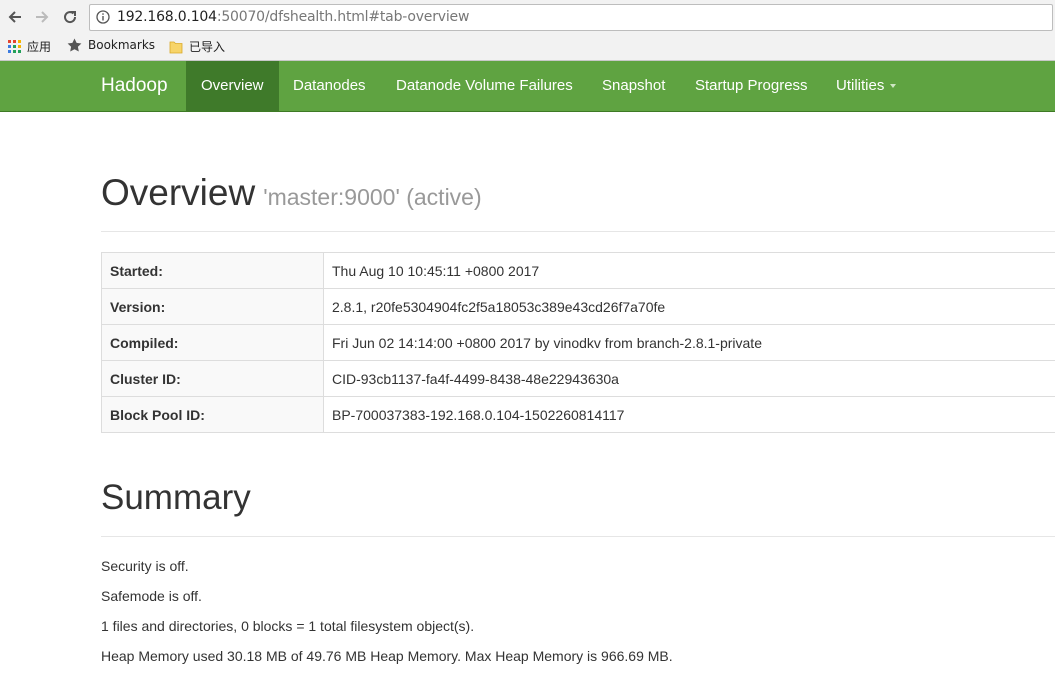  I want to click on bookmark-imported: 已导入, so click(197, 46).